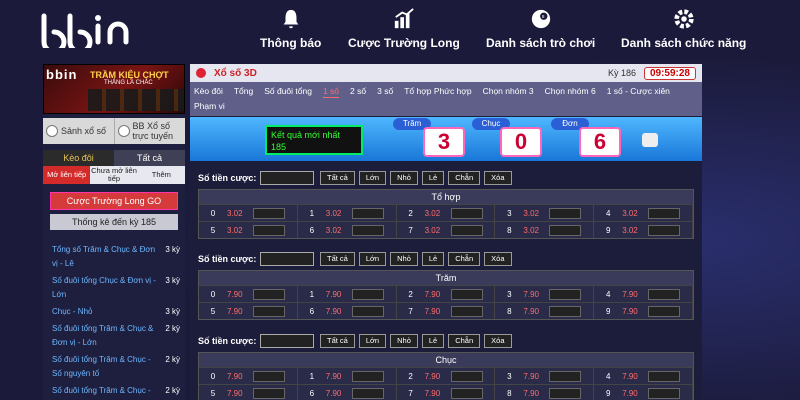  I want to click on tab-tat-ca: Tất cả, so click(149, 158).